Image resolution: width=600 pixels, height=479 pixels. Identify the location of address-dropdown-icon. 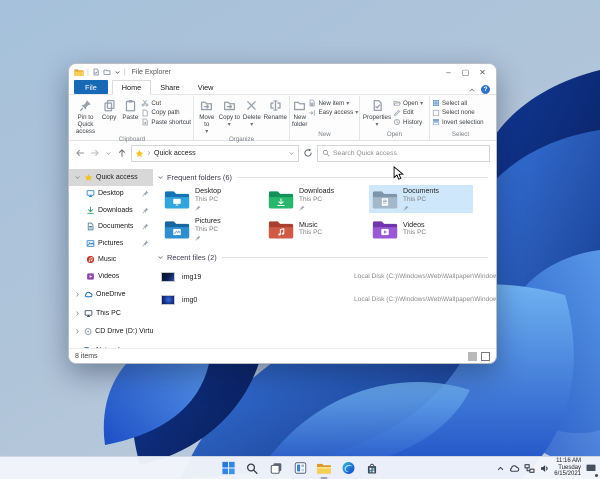
(291, 153).